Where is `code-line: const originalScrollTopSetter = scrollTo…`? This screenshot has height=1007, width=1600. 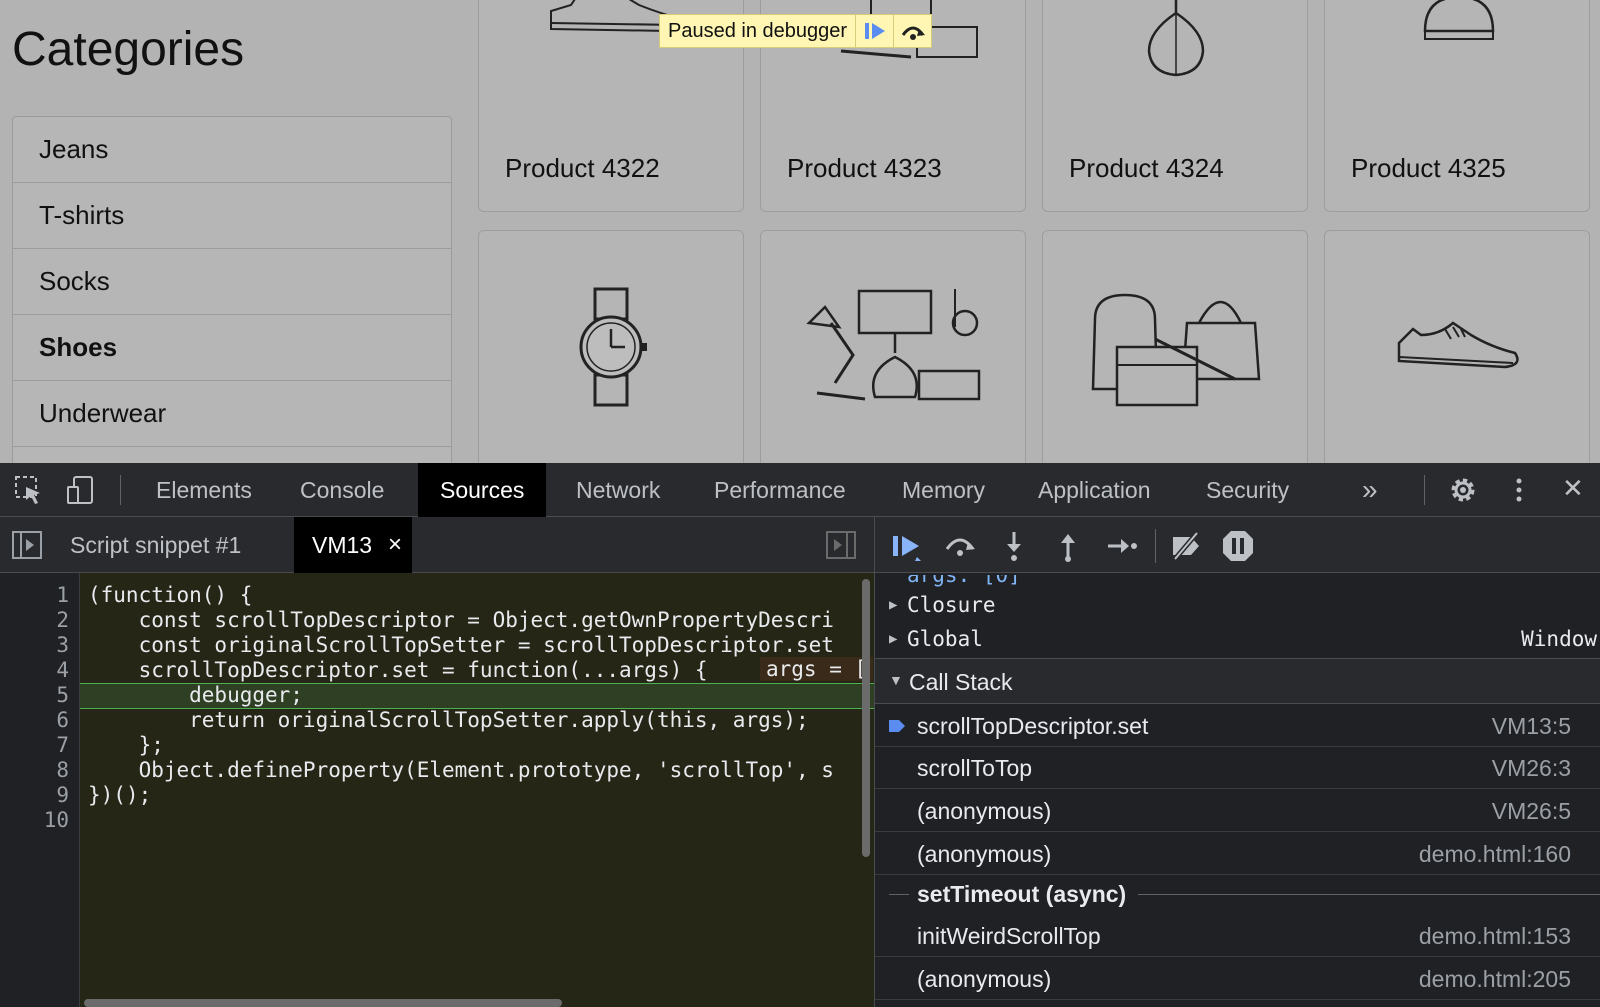
code-line: const originalScrollTopSetter = scrollTo… is located at coordinates (461, 645).